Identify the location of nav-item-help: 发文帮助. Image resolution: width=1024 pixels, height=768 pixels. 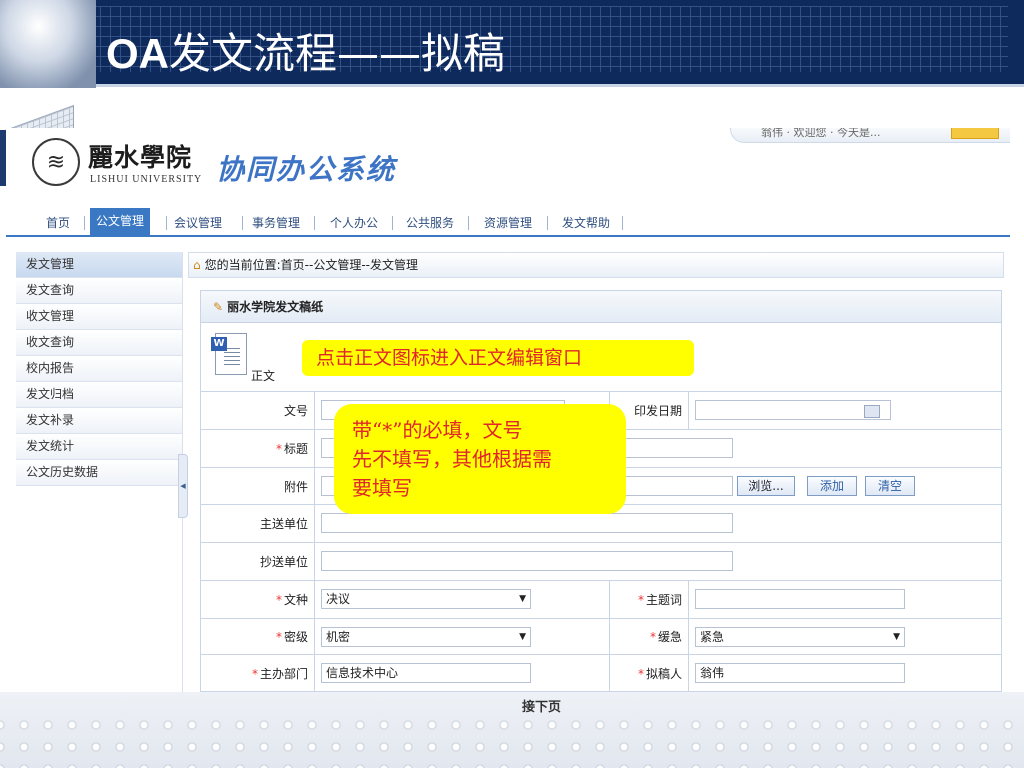
(586, 223).